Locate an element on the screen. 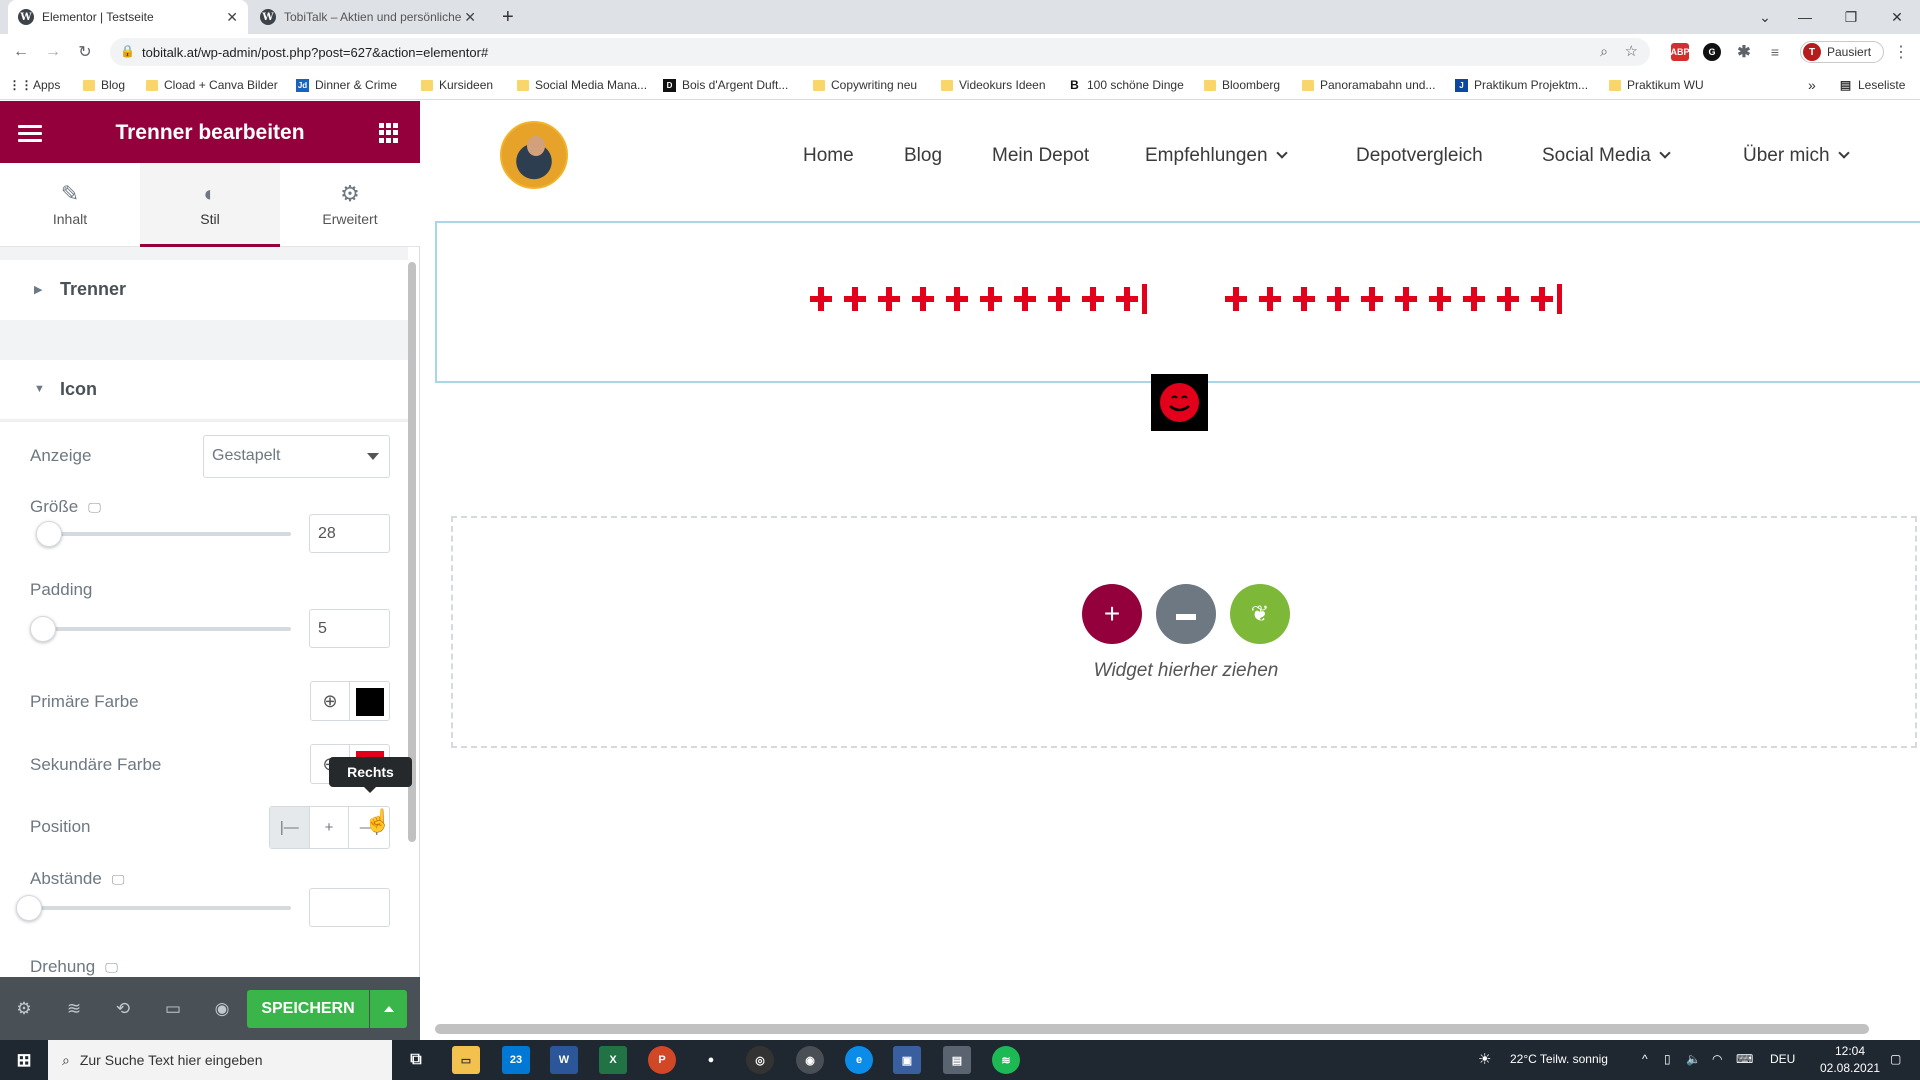 The width and height of the screenshot is (1920, 1080). save-button: SPEICHERN is located at coordinates (308, 1009).